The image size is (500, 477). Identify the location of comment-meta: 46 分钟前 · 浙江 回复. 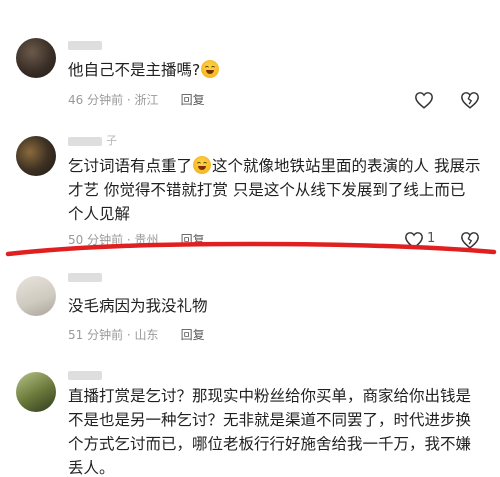
(136, 100).